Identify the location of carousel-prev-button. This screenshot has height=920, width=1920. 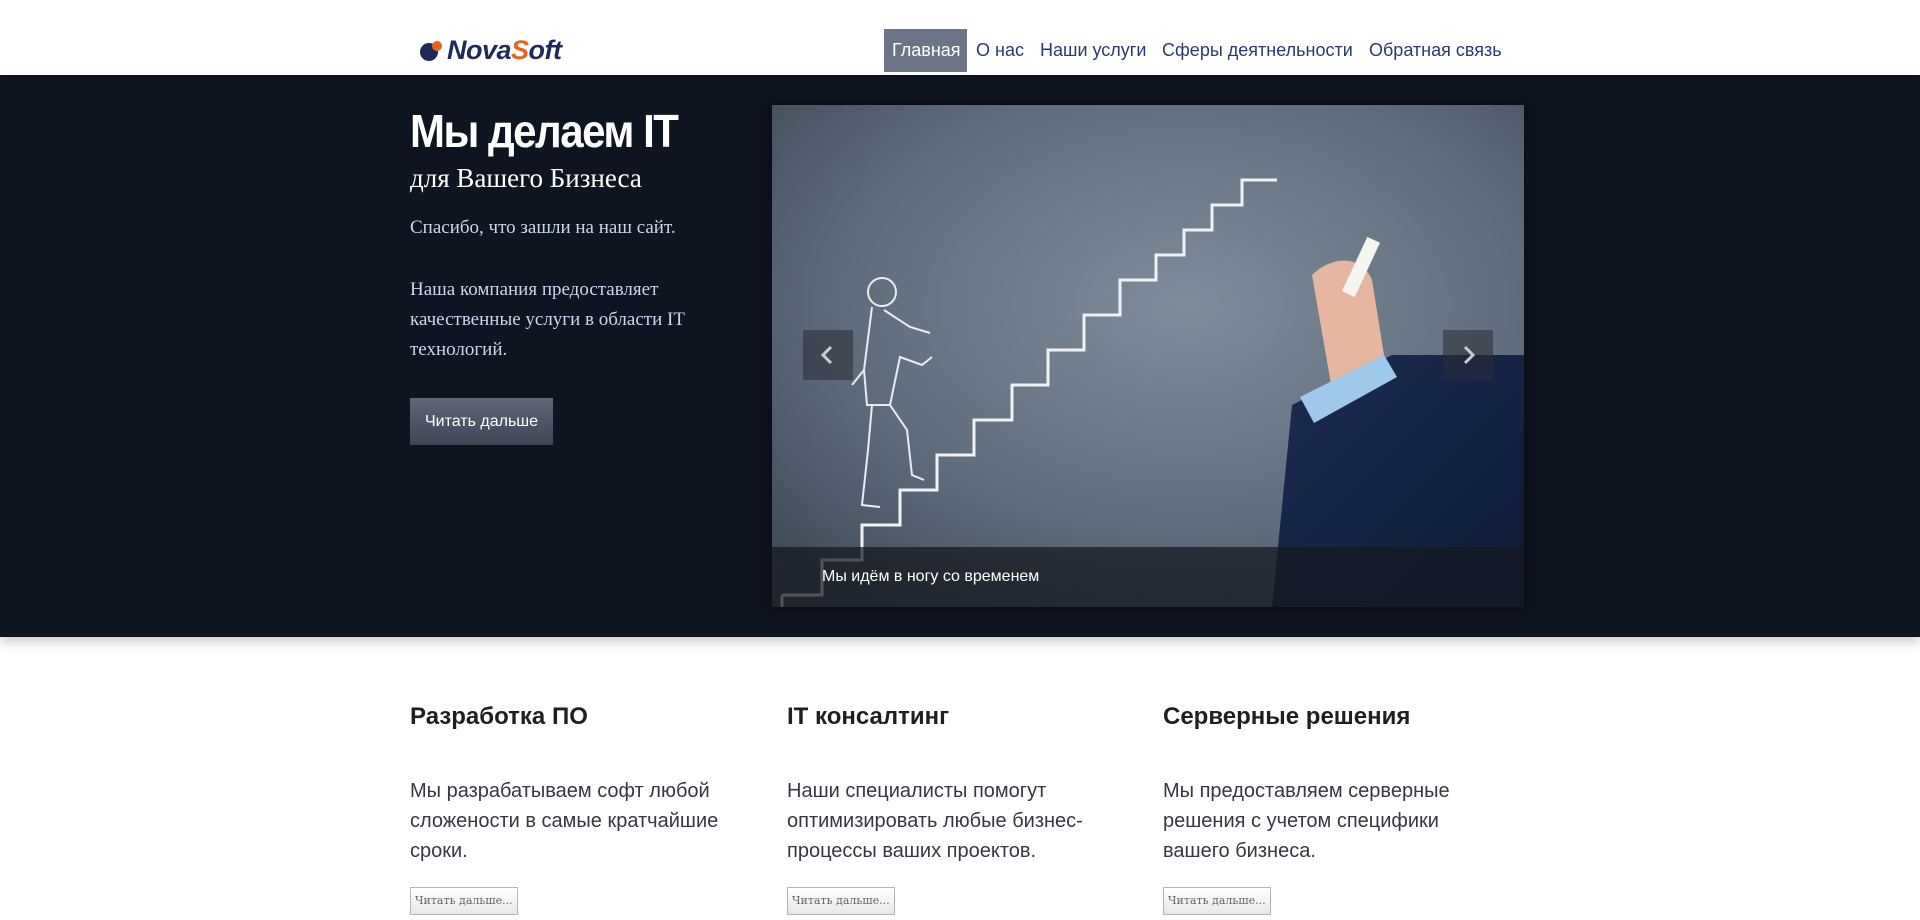
(828, 355).